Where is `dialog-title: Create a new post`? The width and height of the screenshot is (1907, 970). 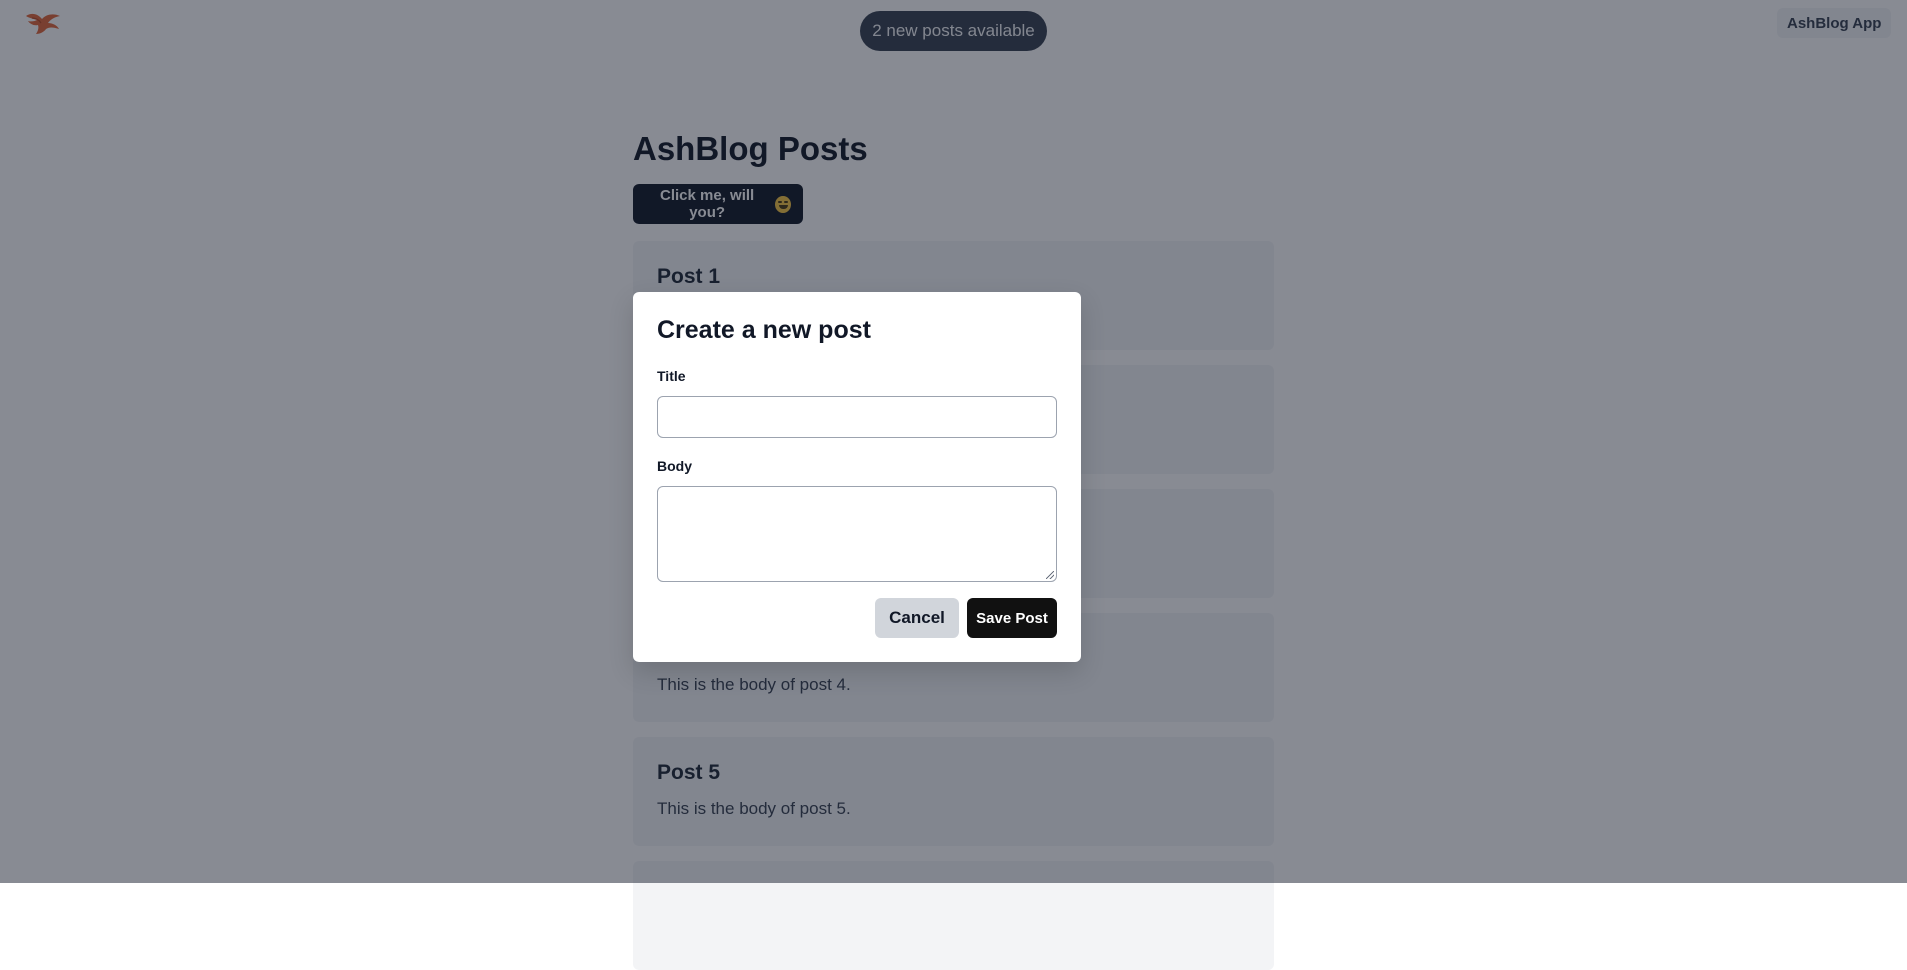
dialog-title: Create a new post is located at coordinates (764, 330).